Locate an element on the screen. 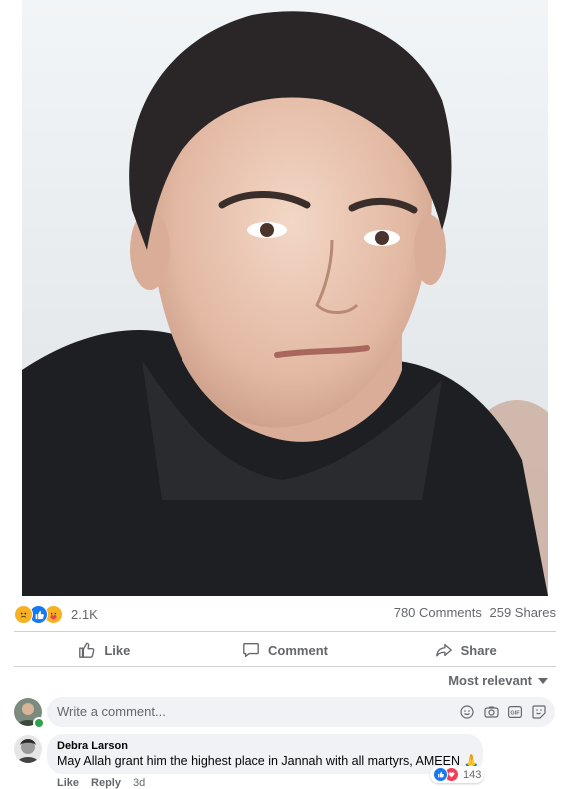 The height and width of the screenshot is (789, 562). sticker-icon is located at coordinates (539, 712).